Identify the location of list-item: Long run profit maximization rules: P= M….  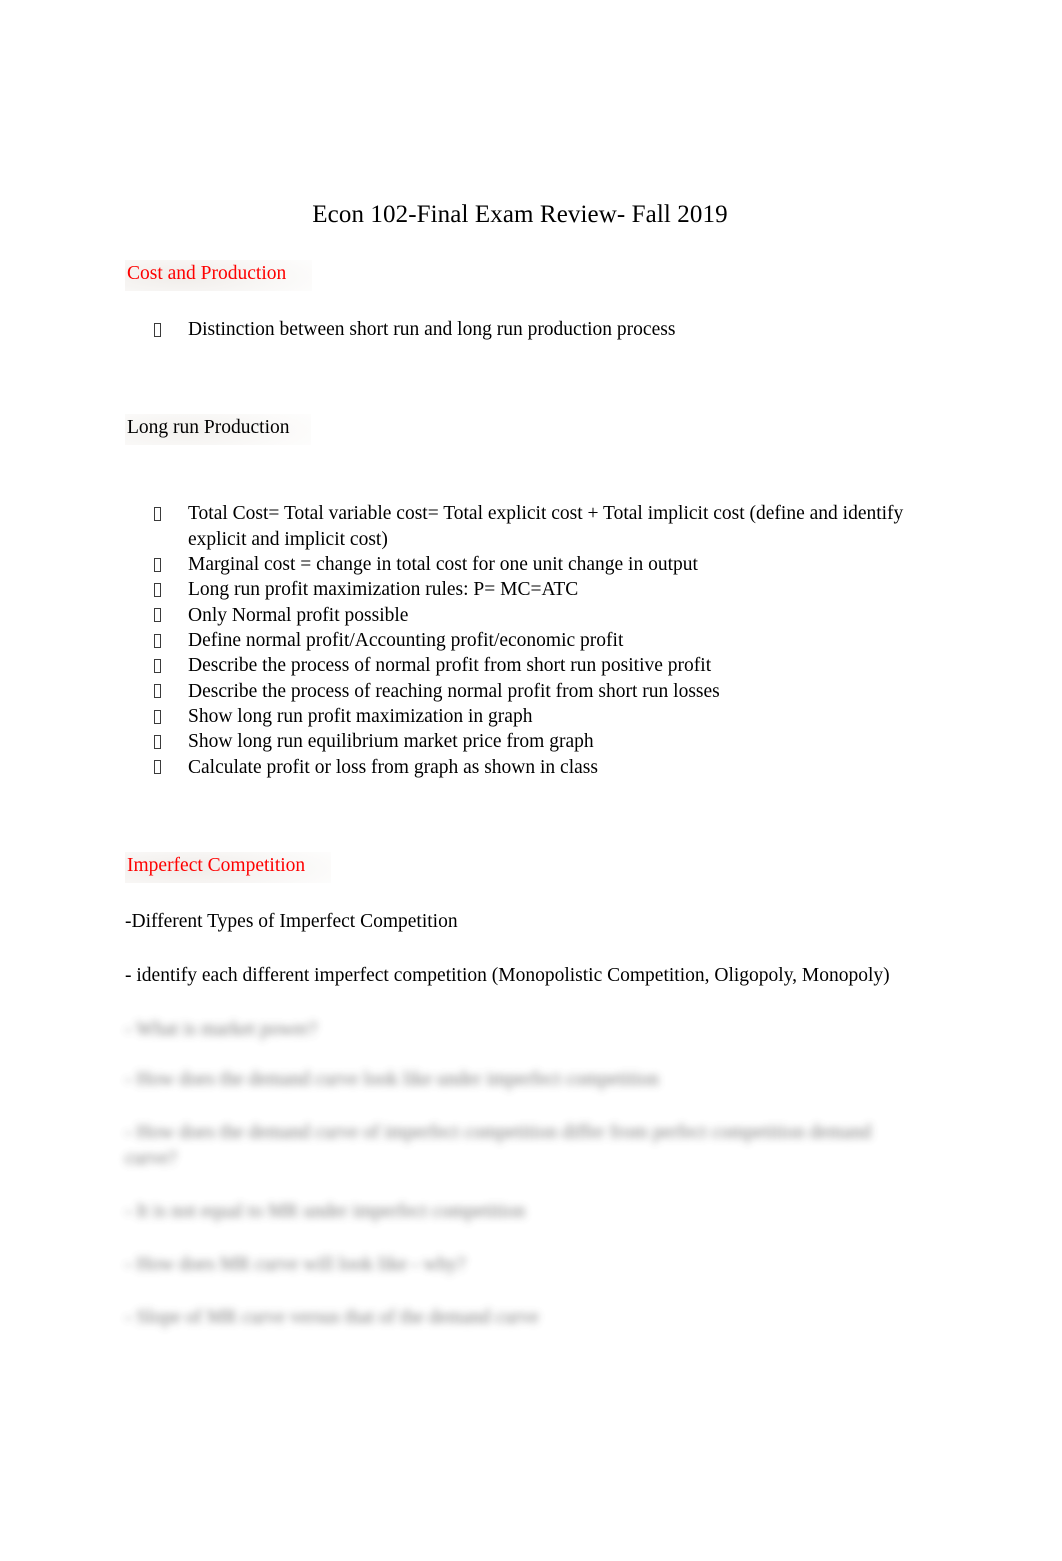
(520, 589).